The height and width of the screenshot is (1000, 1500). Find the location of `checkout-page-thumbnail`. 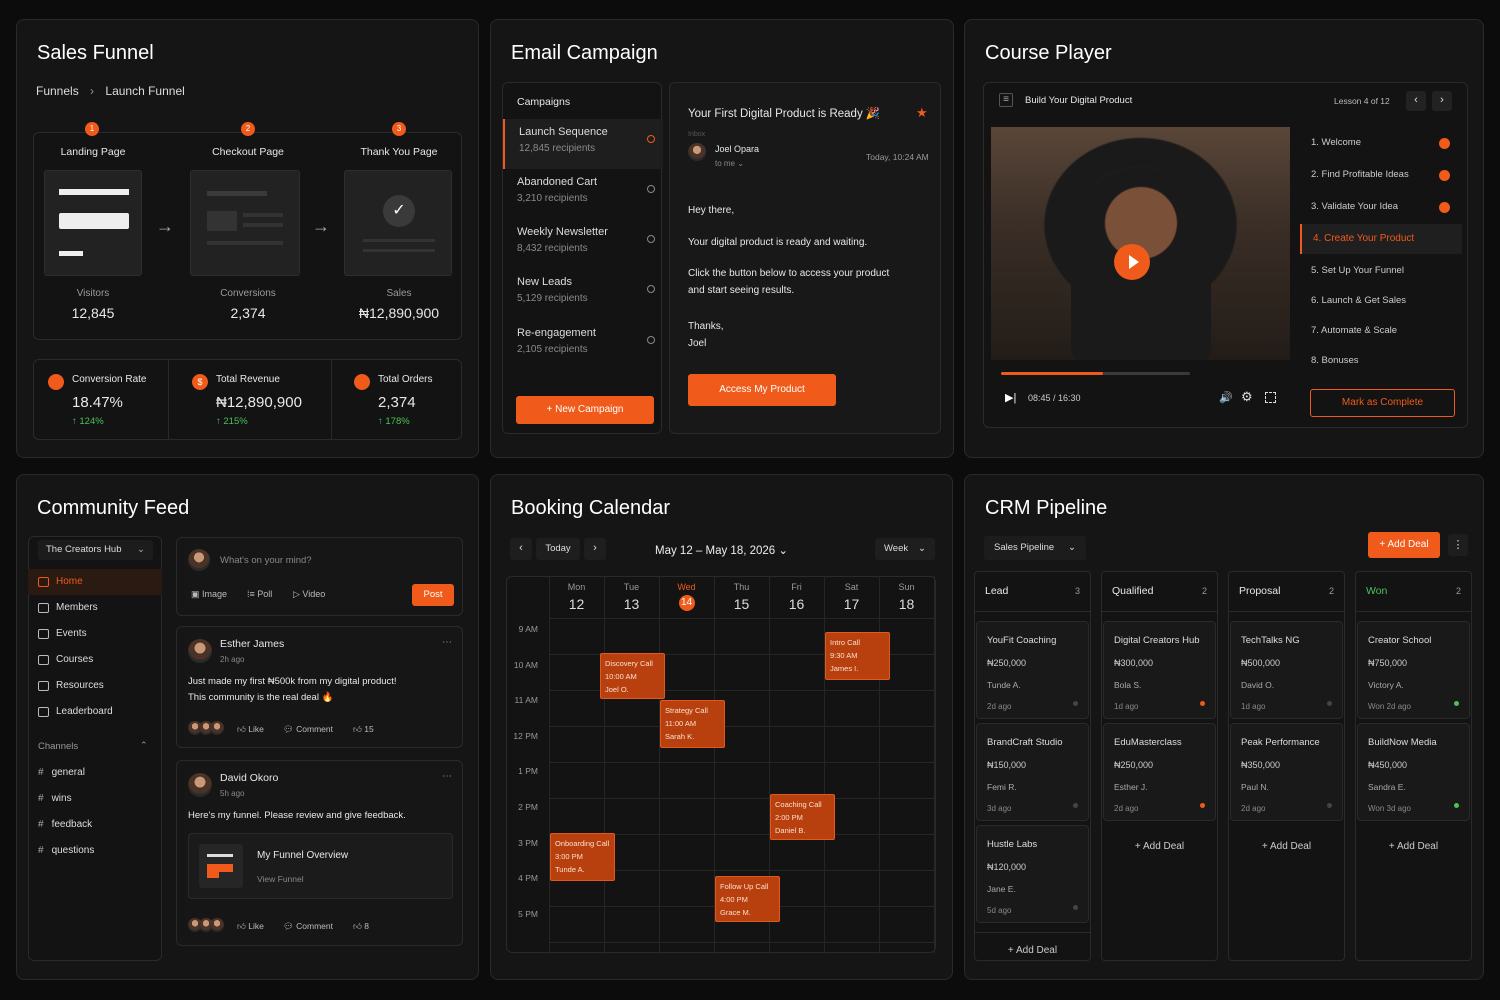

checkout-page-thumbnail is located at coordinates (245, 223).